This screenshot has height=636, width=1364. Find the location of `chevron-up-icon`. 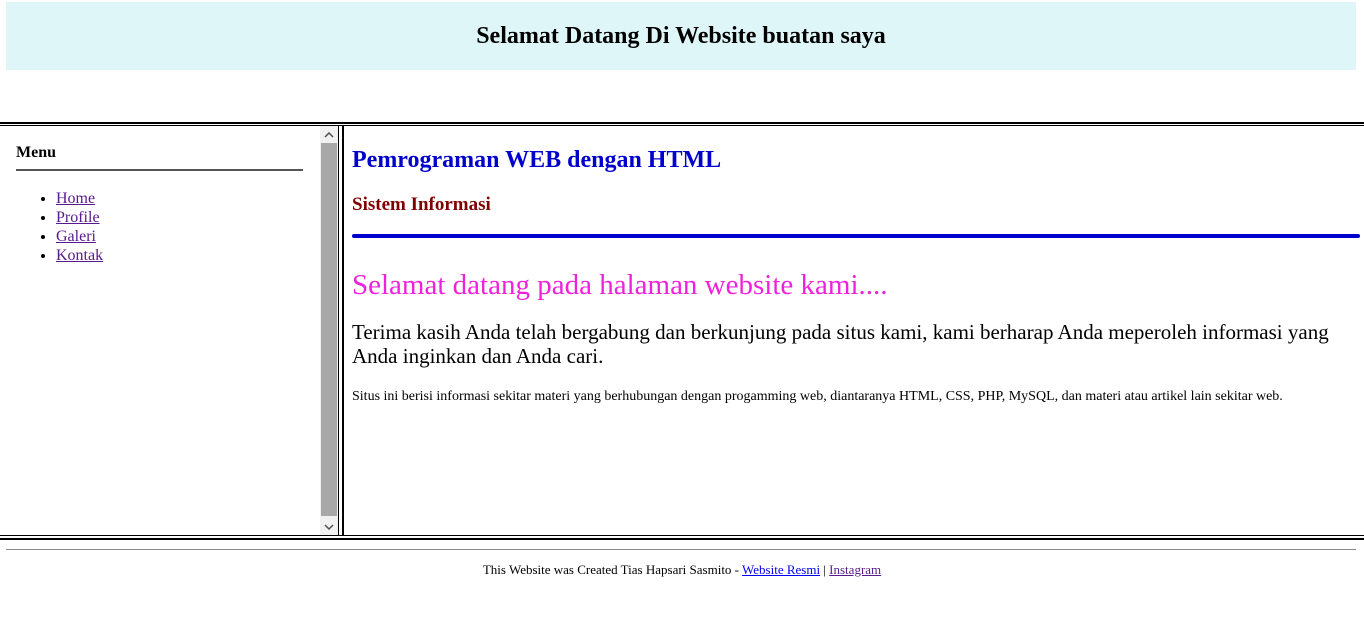

chevron-up-icon is located at coordinates (329, 134).